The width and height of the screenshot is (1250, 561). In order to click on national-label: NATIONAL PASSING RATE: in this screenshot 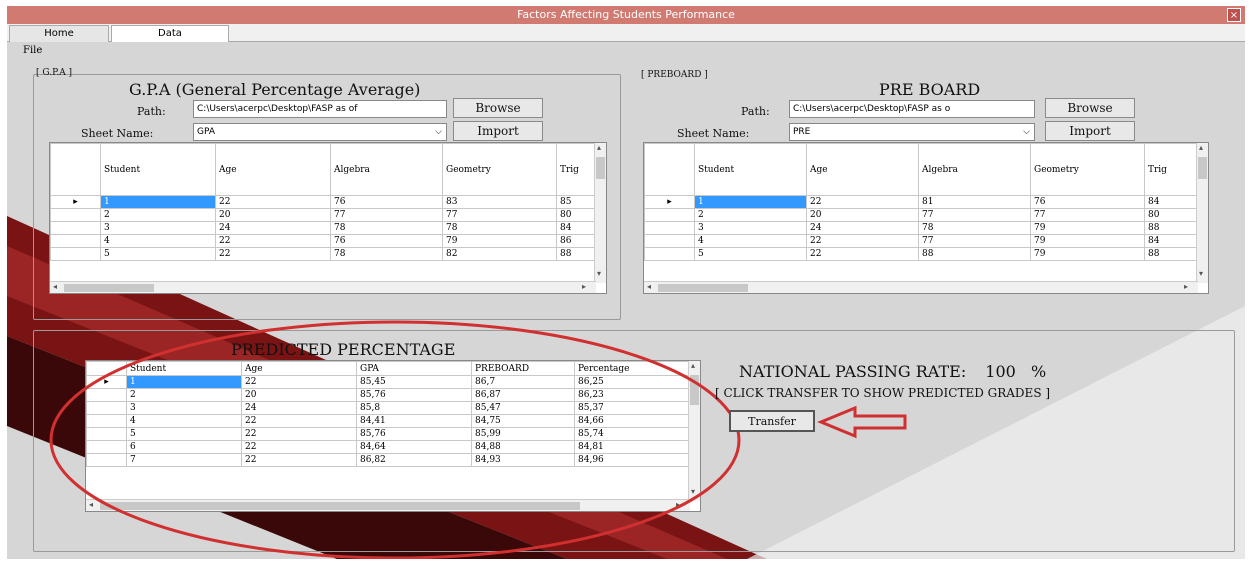, I will do `click(853, 371)`.